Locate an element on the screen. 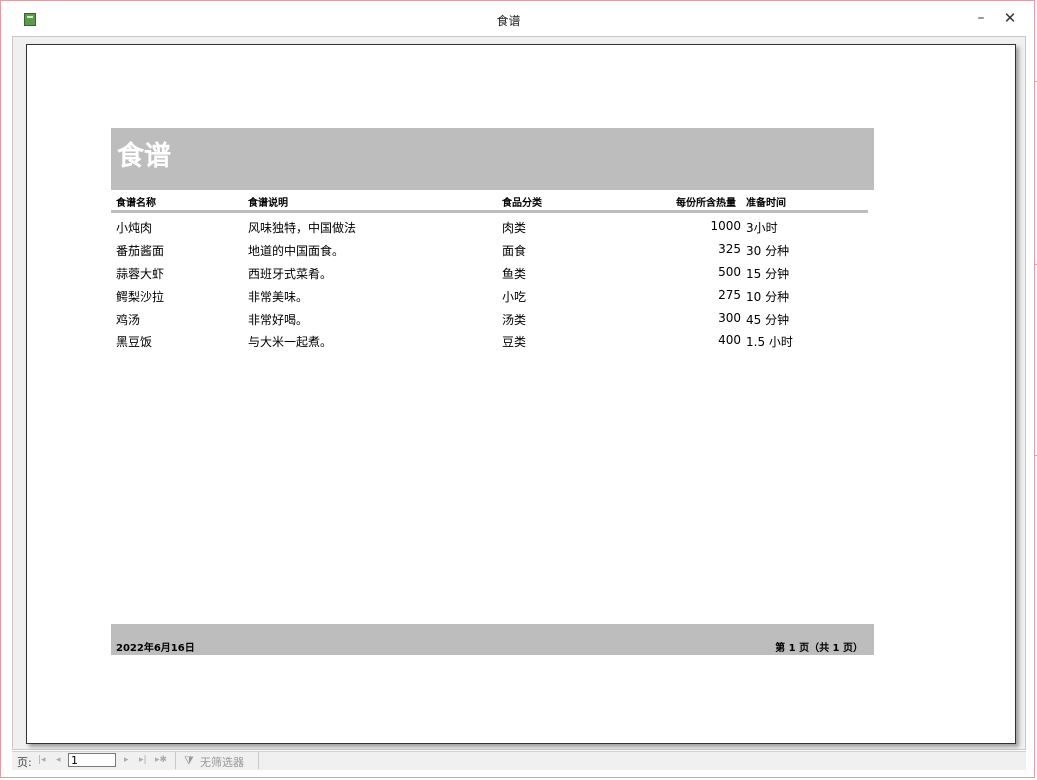 The width and height of the screenshot is (1037, 780). table-row: 鳄梨沙拉 非常美味。 小吃 275 10 分种 is located at coordinates (521, 299).